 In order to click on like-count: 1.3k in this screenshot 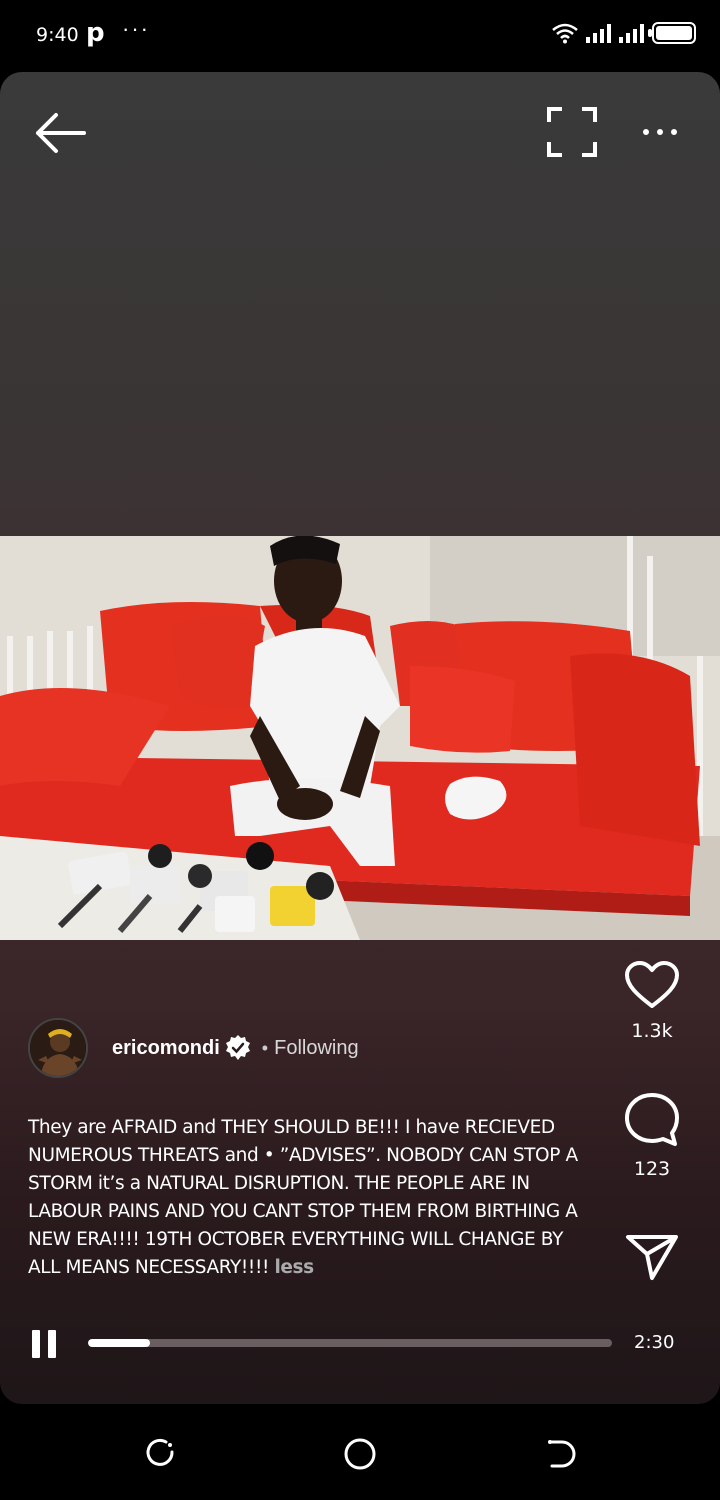, I will do `click(652, 1031)`.